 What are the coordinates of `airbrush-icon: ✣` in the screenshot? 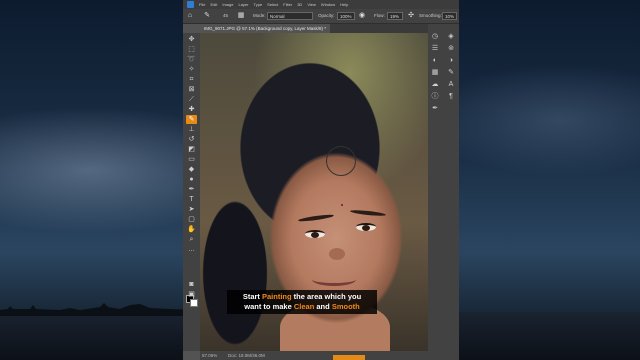 It's located at (411, 16).